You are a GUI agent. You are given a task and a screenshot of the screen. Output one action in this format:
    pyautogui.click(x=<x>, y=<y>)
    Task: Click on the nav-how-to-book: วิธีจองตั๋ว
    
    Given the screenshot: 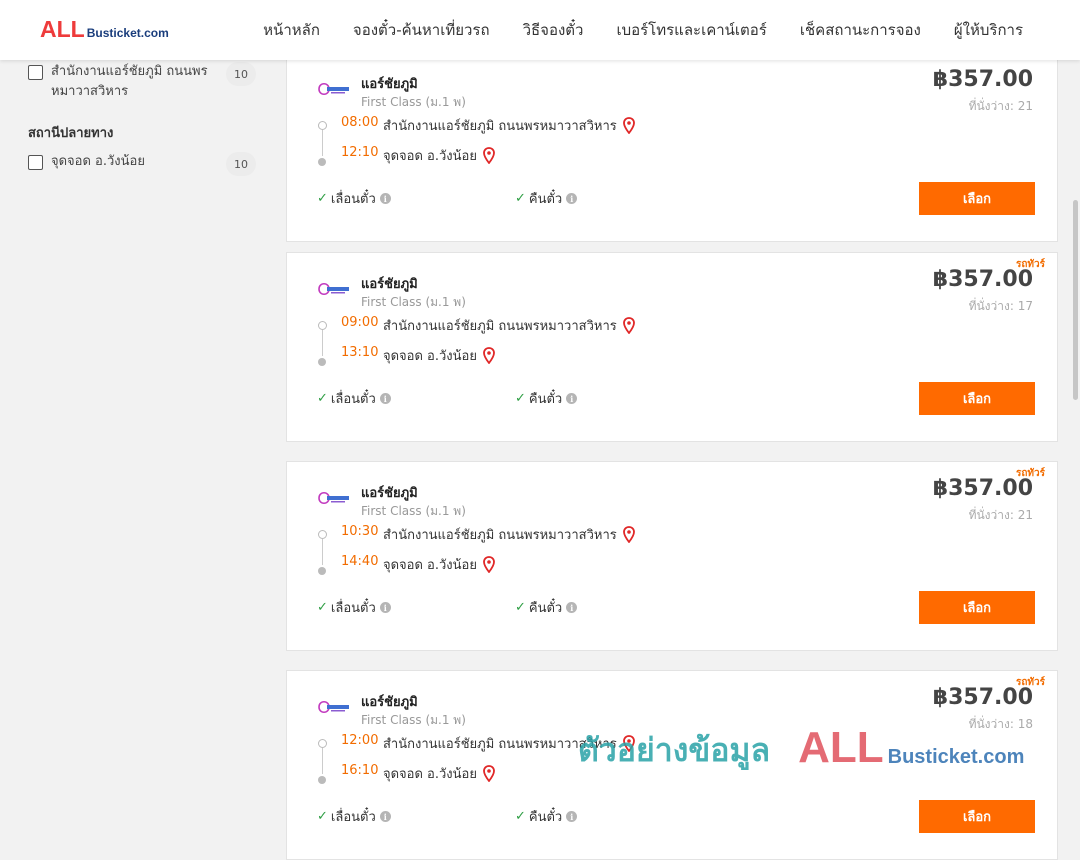 What is the action you would take?
    pyautogui.click(x=553, y=30)
    